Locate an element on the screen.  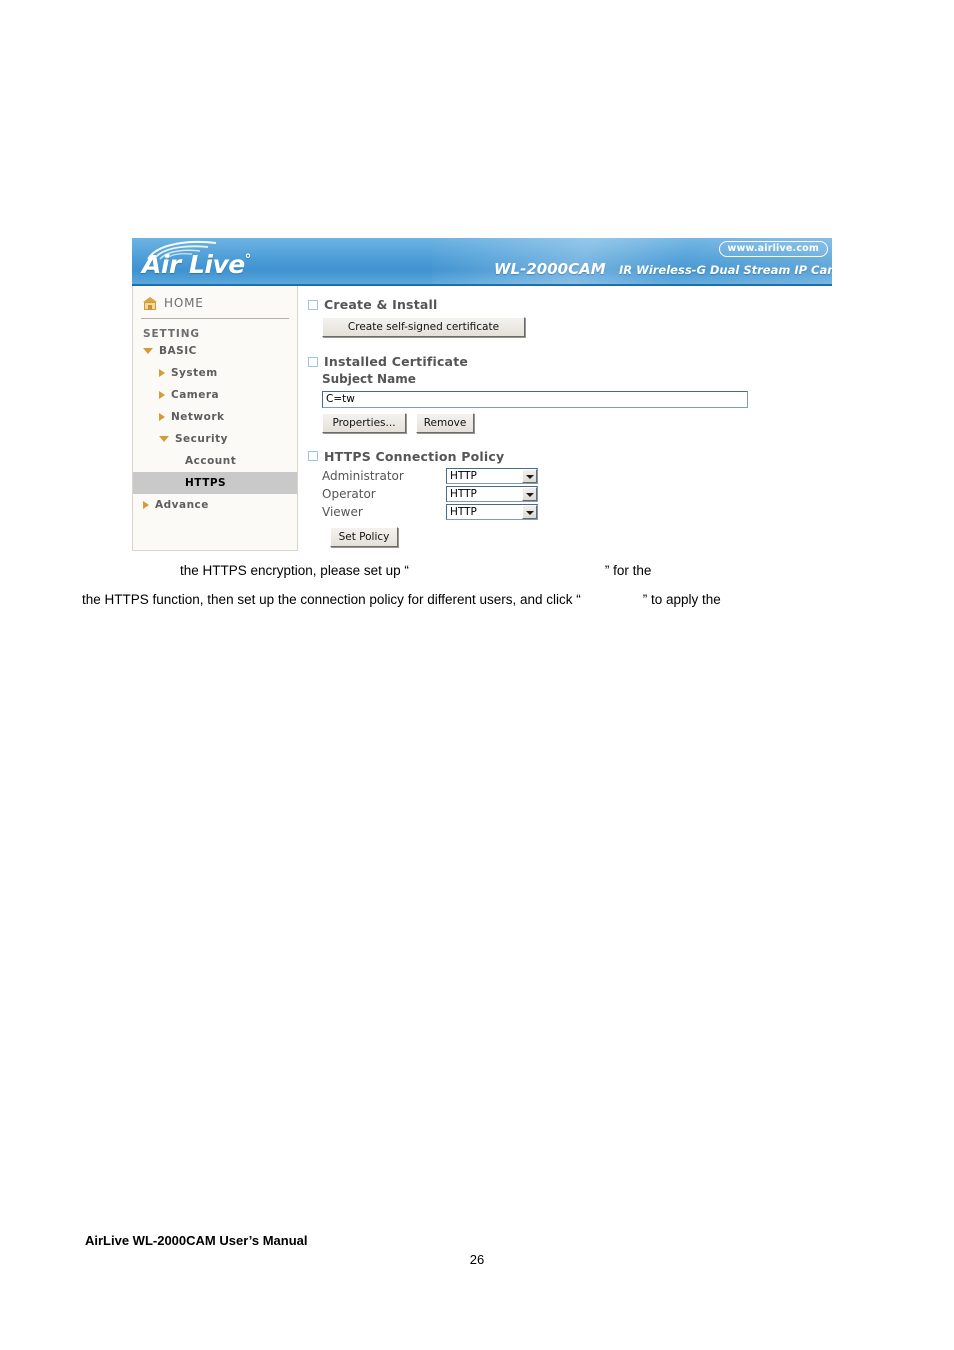
document-footer-title: AirLive WL-2000CAM User’s Manual is located at coordinates (196, 1240).